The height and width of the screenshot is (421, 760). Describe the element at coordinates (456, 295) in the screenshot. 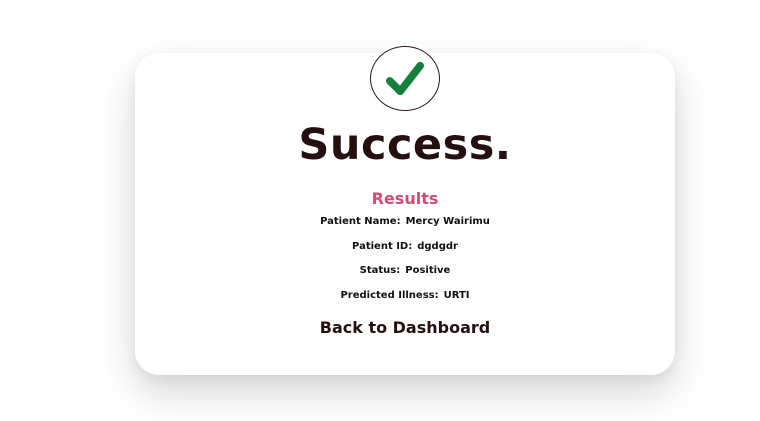

I see `predicted-illness-value: URTI` at that location.